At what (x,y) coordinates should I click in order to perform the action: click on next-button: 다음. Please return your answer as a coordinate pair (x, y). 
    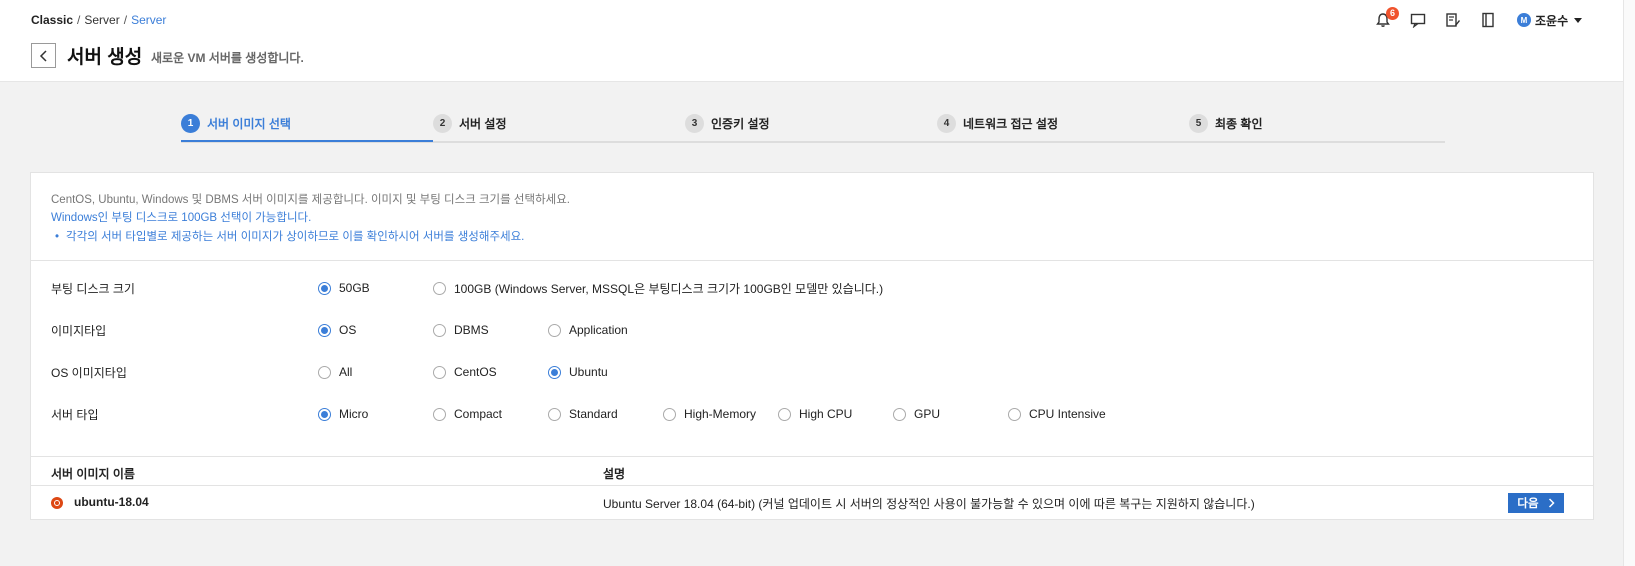
    Looking at the image, I should click on (1536, 503).